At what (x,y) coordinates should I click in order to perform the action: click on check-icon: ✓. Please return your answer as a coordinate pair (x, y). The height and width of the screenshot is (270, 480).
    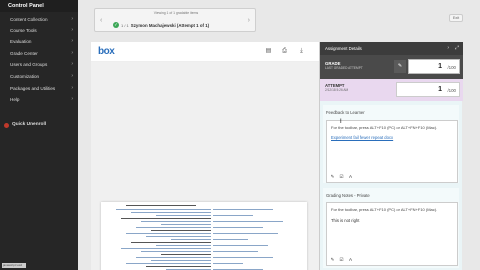
    Looking at the image, I should click on (116, 25).